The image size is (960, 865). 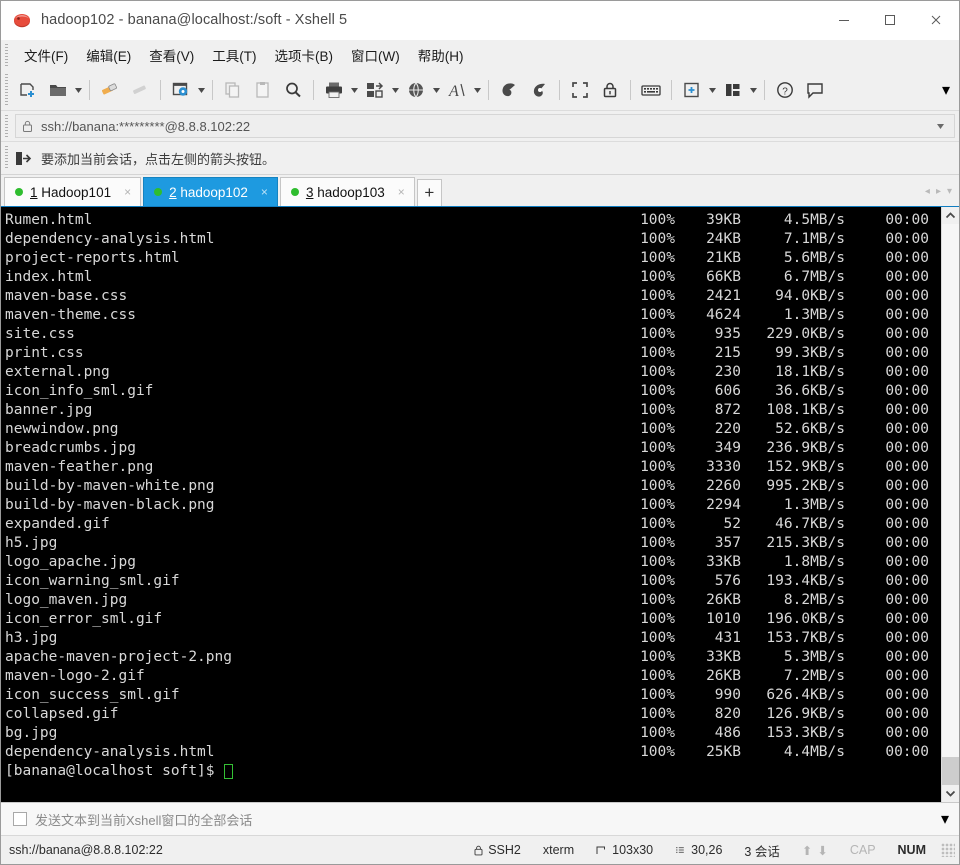 What do you see at coordinates (44, 353) in the screenshot?
I see `transfer-filename: print.css` at bounding box center [44, 353].